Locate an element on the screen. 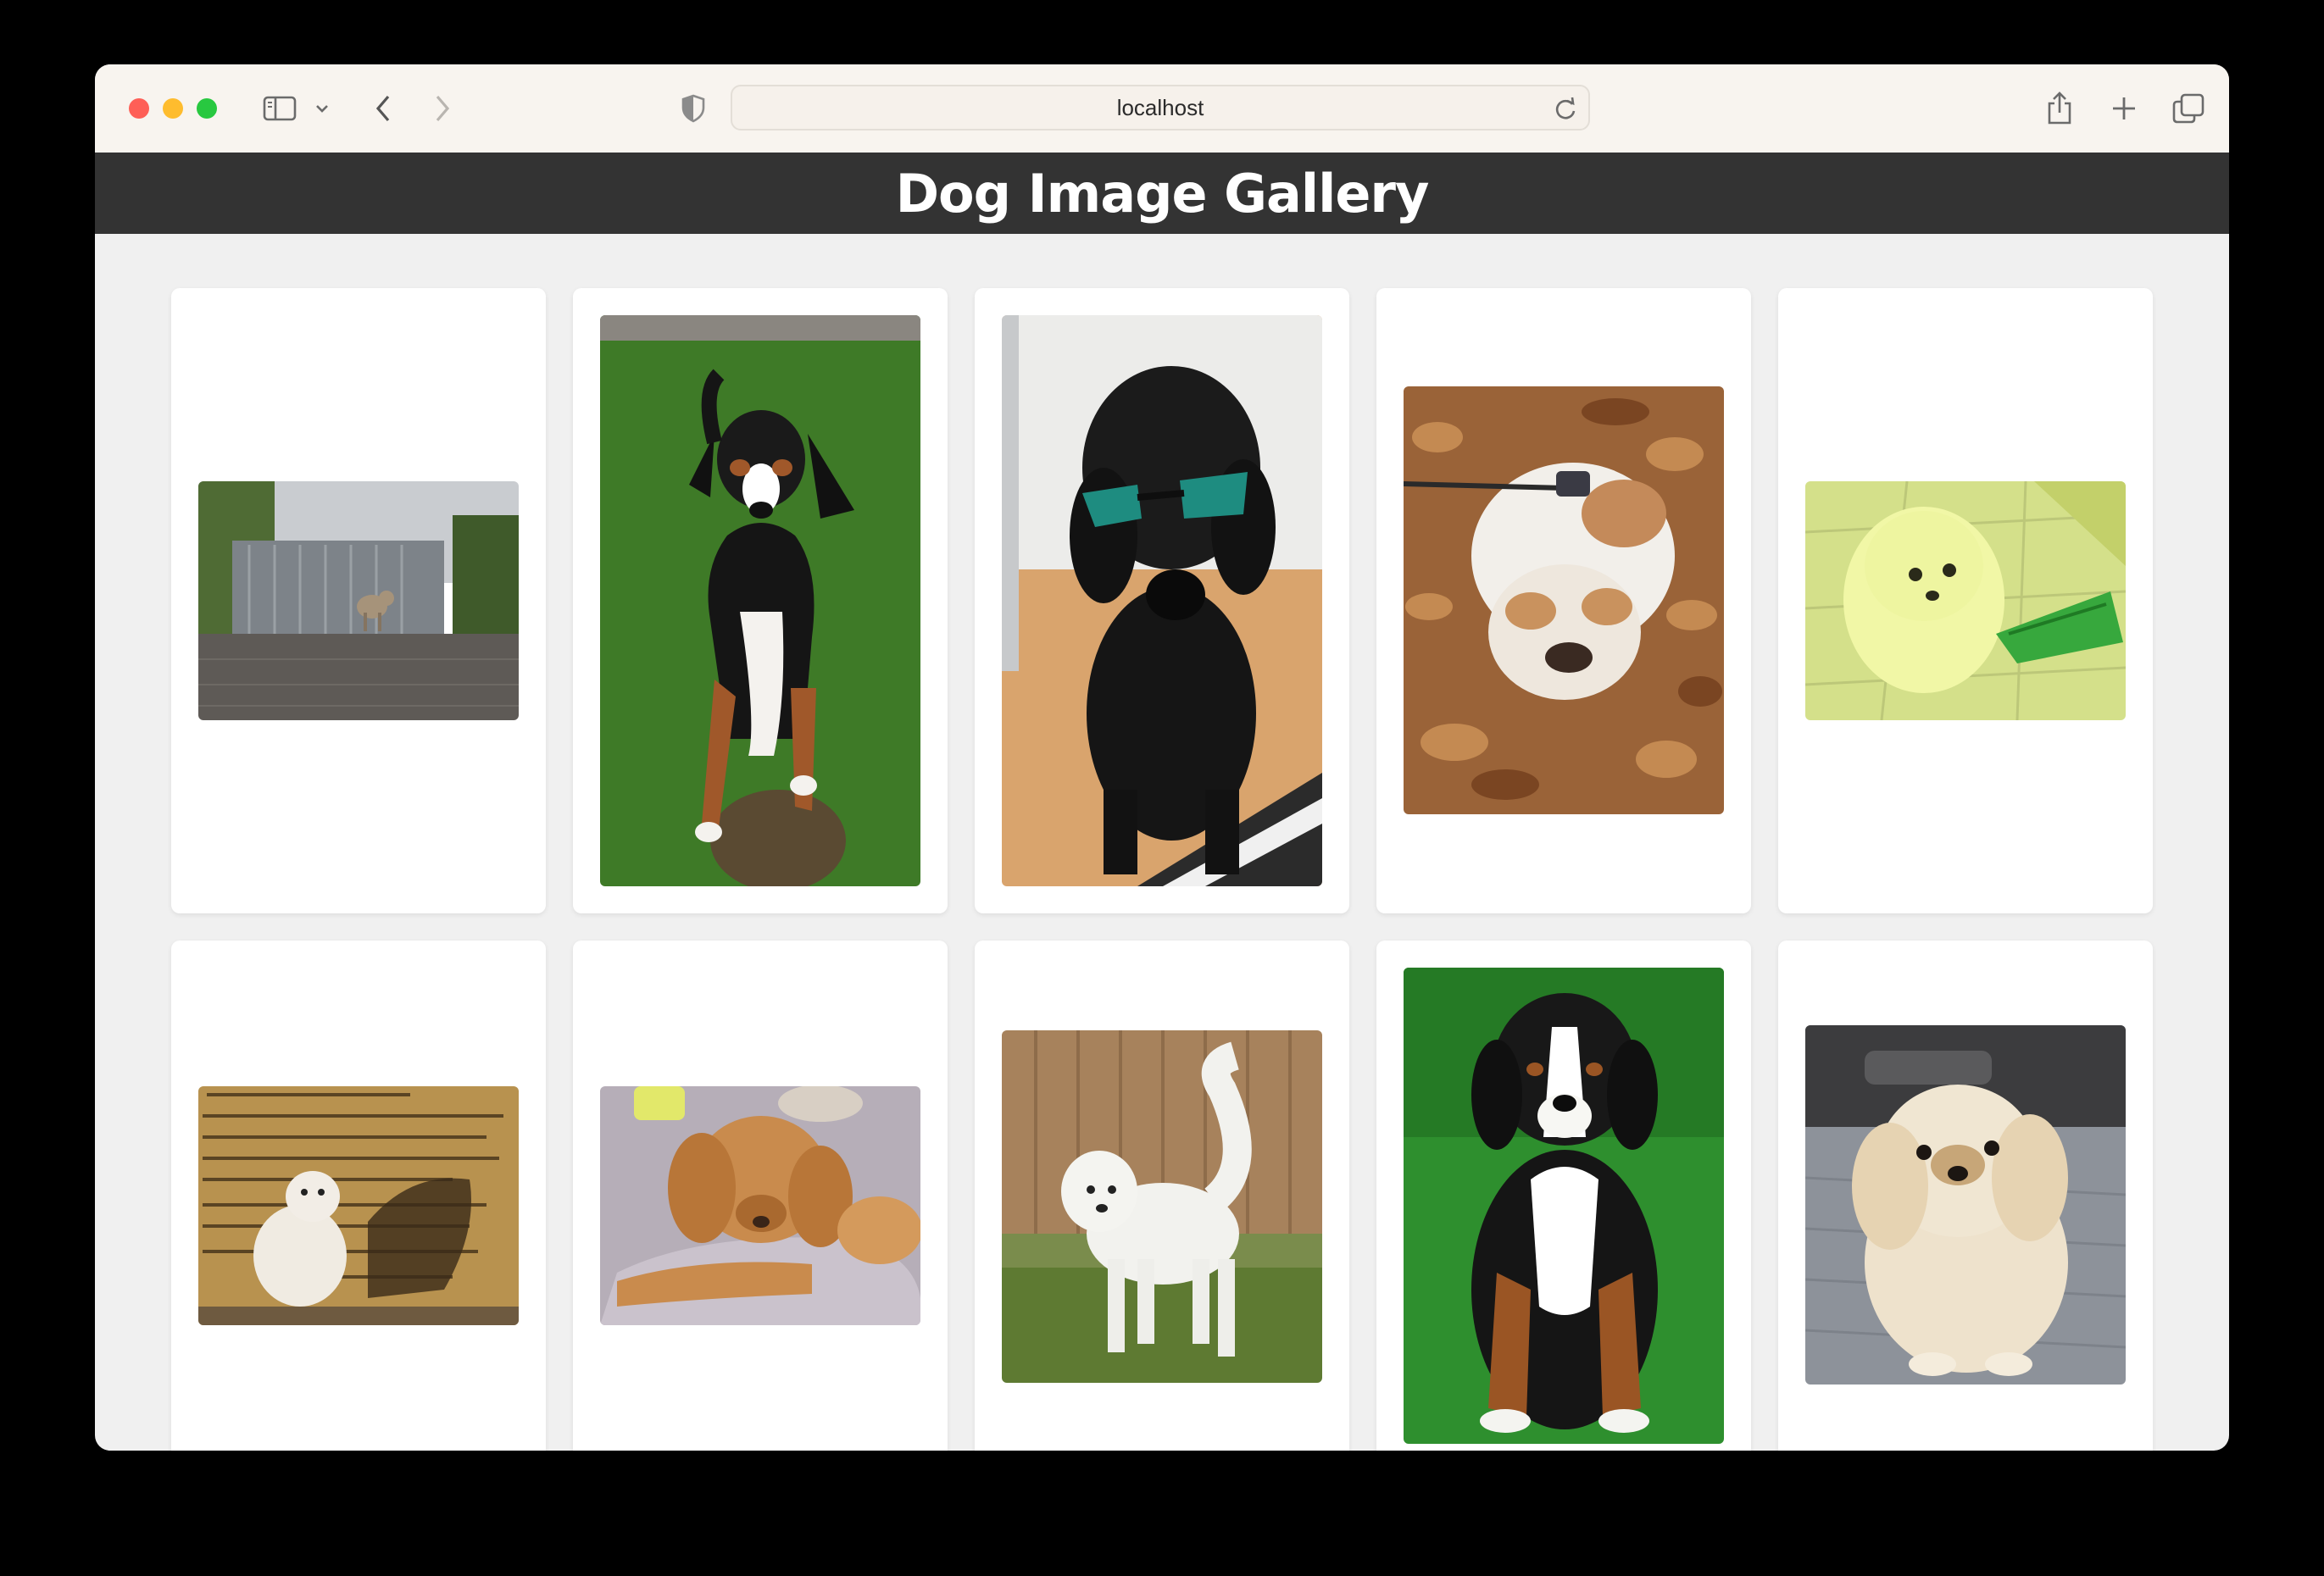 This screenshot has height=1576, width=2324. privacy-shield-icon is located at coordinates (693, 109).